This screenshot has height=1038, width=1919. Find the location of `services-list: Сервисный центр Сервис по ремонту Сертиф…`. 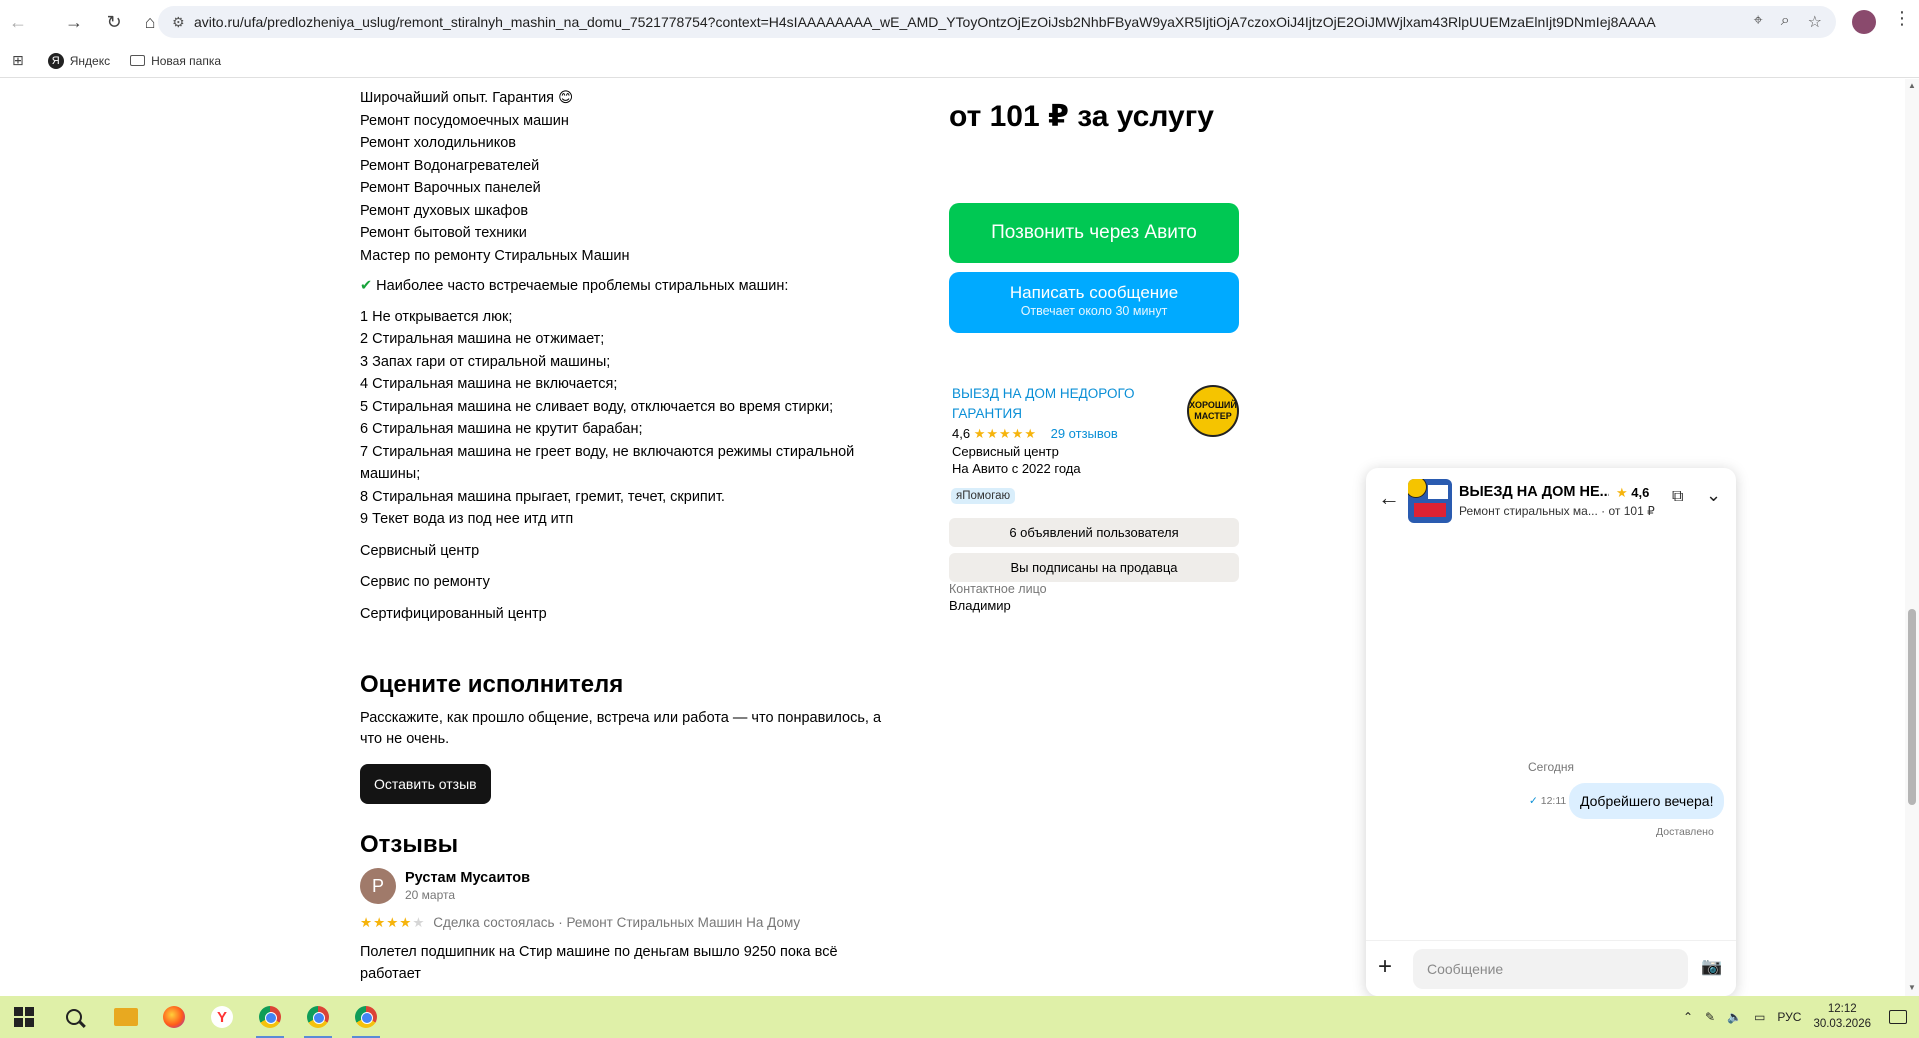

services-list: Сервисный центр Сервис по ремонту Сертиф… is located at coordinates (630, 583).